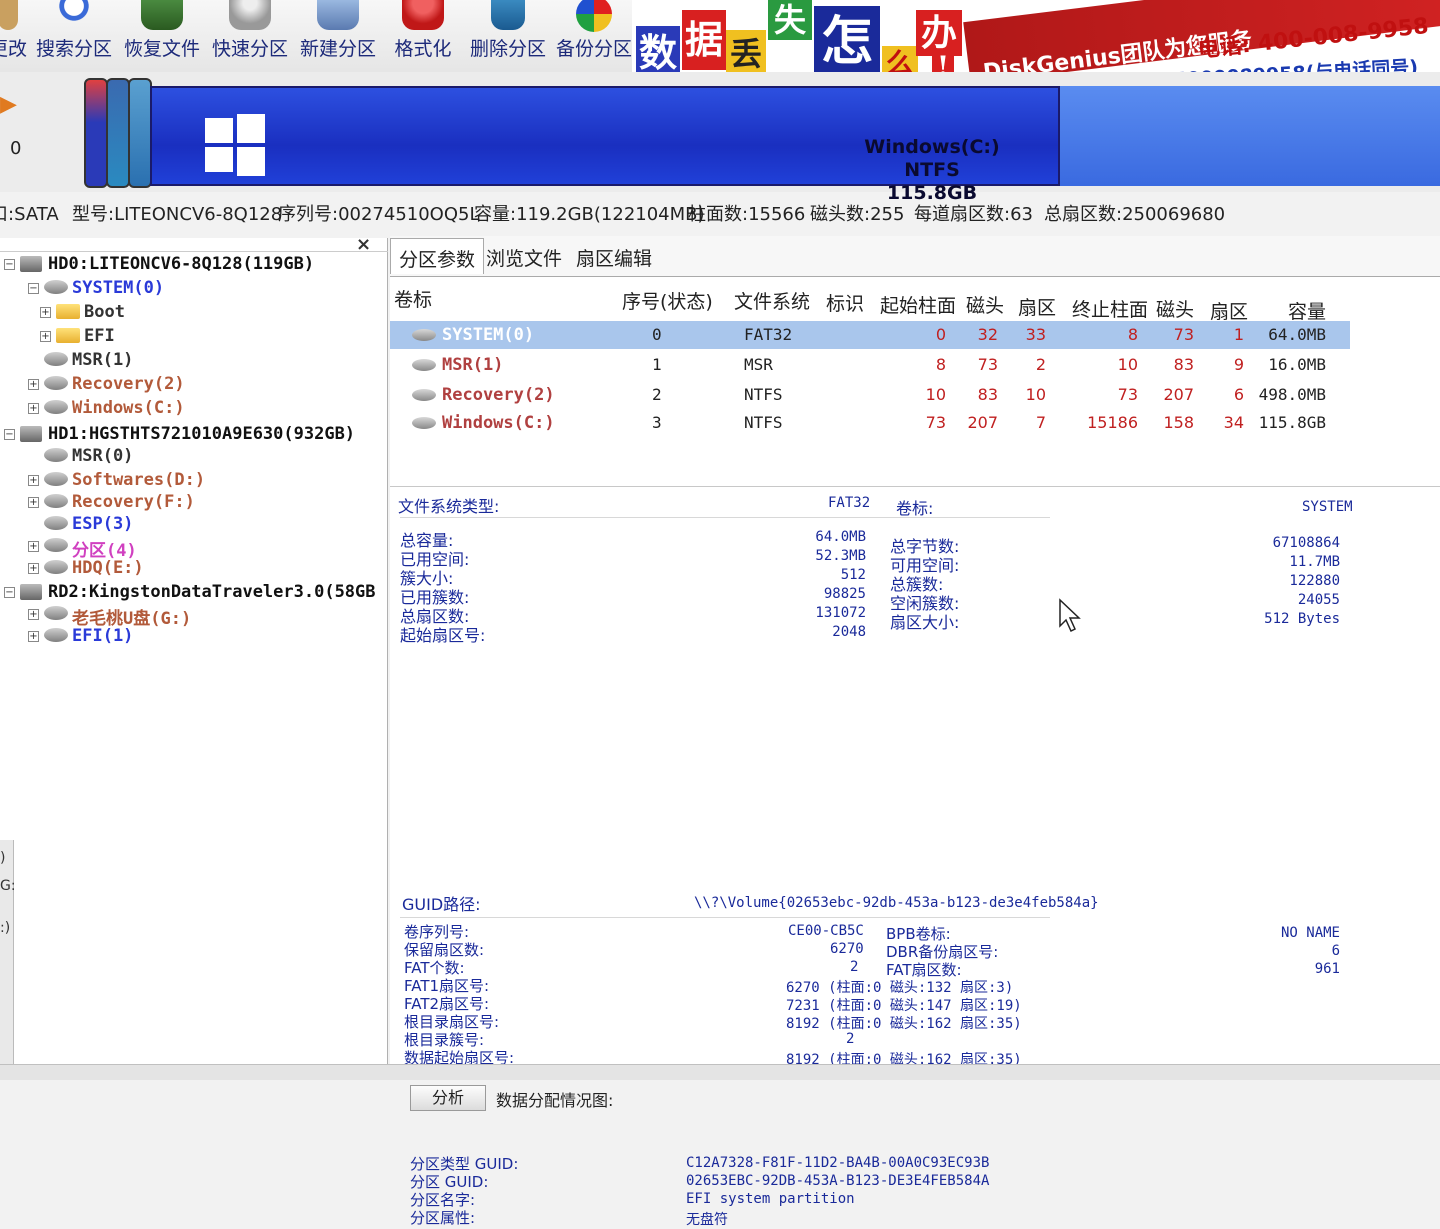 The width and height of the screenshot is (1440, 1229). Describe the element at coordinates (1178, 394) in the screenshot. I see `cell-eh: 207` at that location.